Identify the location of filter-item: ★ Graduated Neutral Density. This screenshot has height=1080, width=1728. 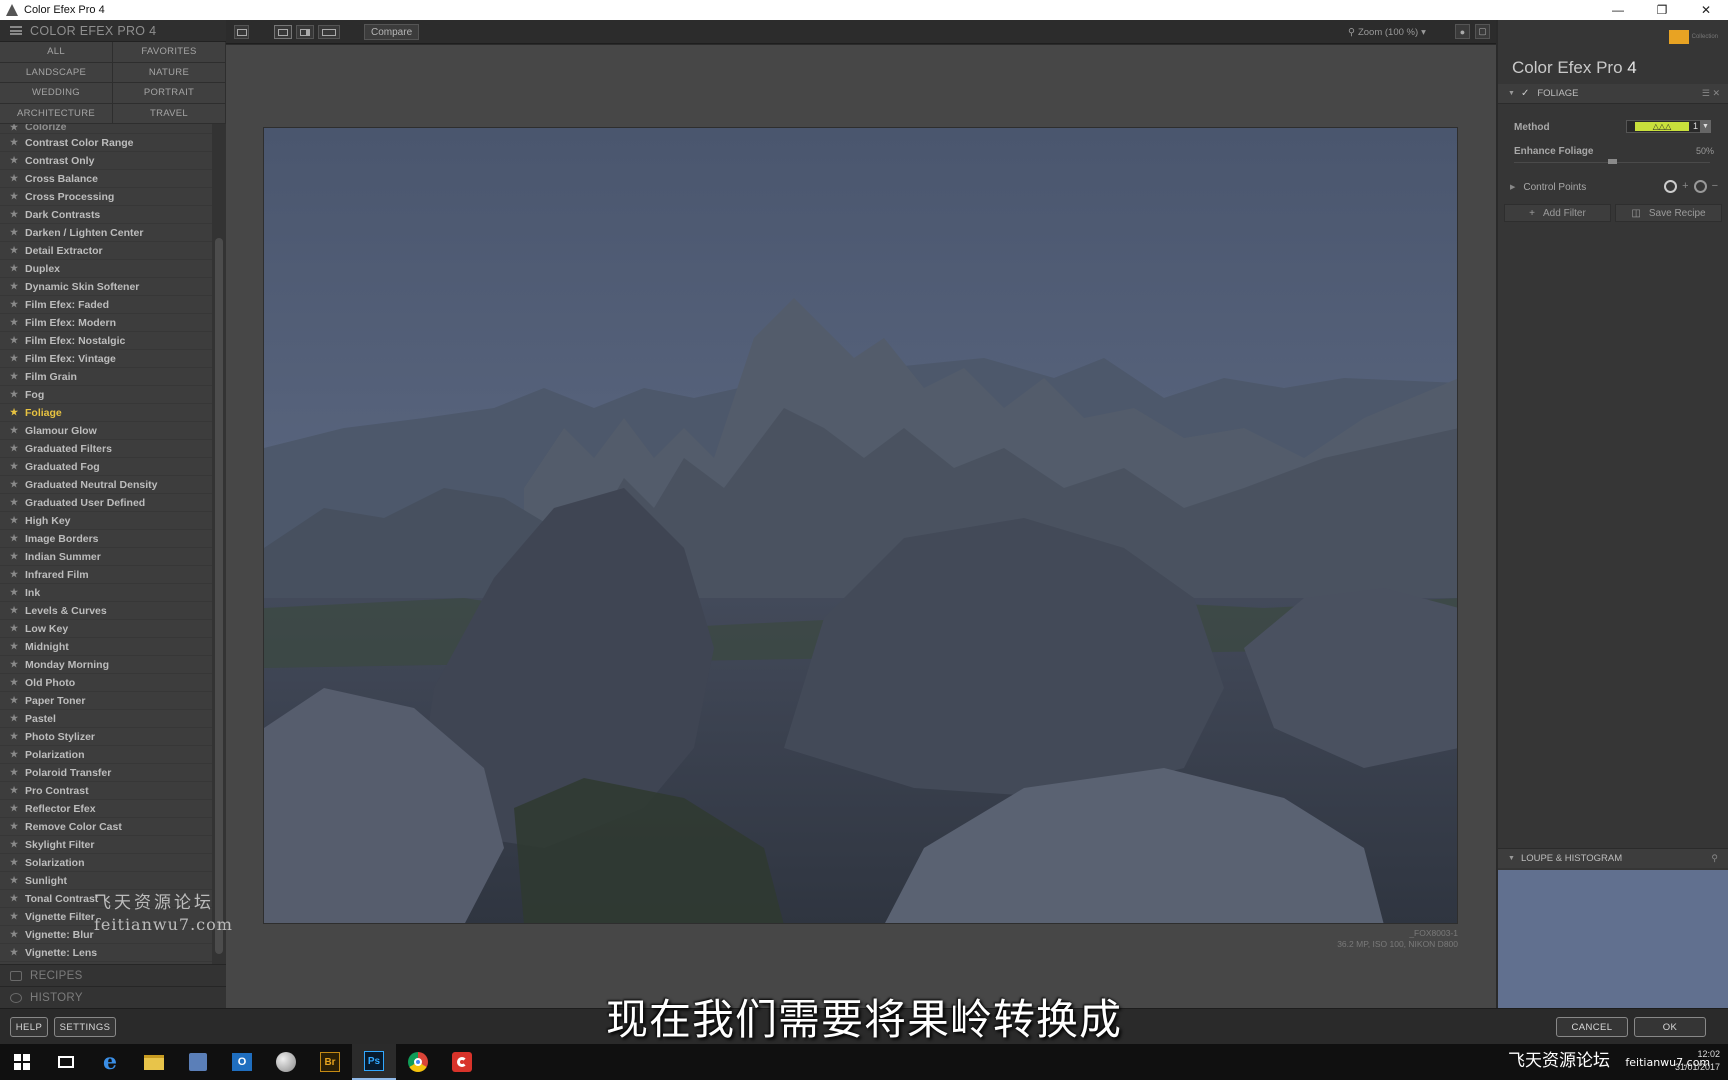
(106, 485).